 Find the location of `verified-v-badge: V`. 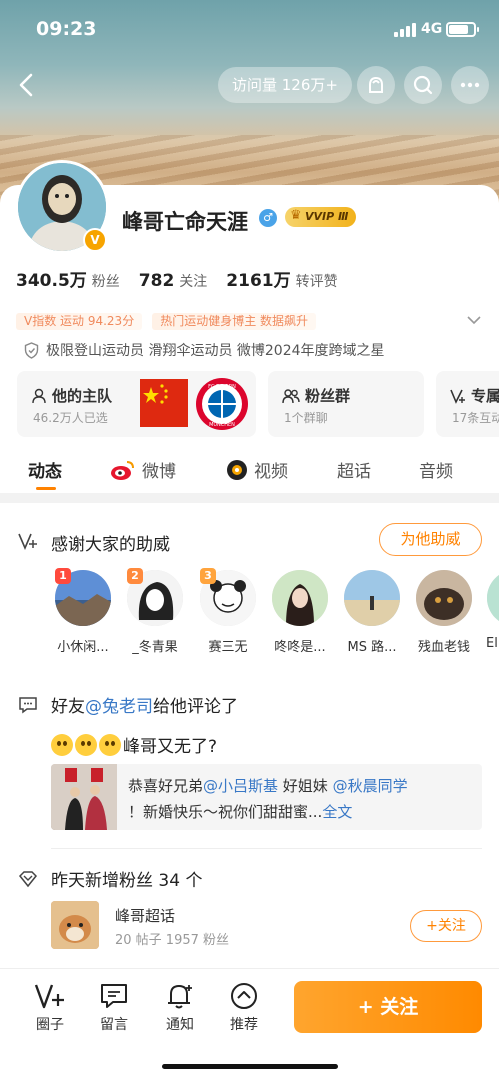

verified-v-badge: V is located at coordinates (95, 240).